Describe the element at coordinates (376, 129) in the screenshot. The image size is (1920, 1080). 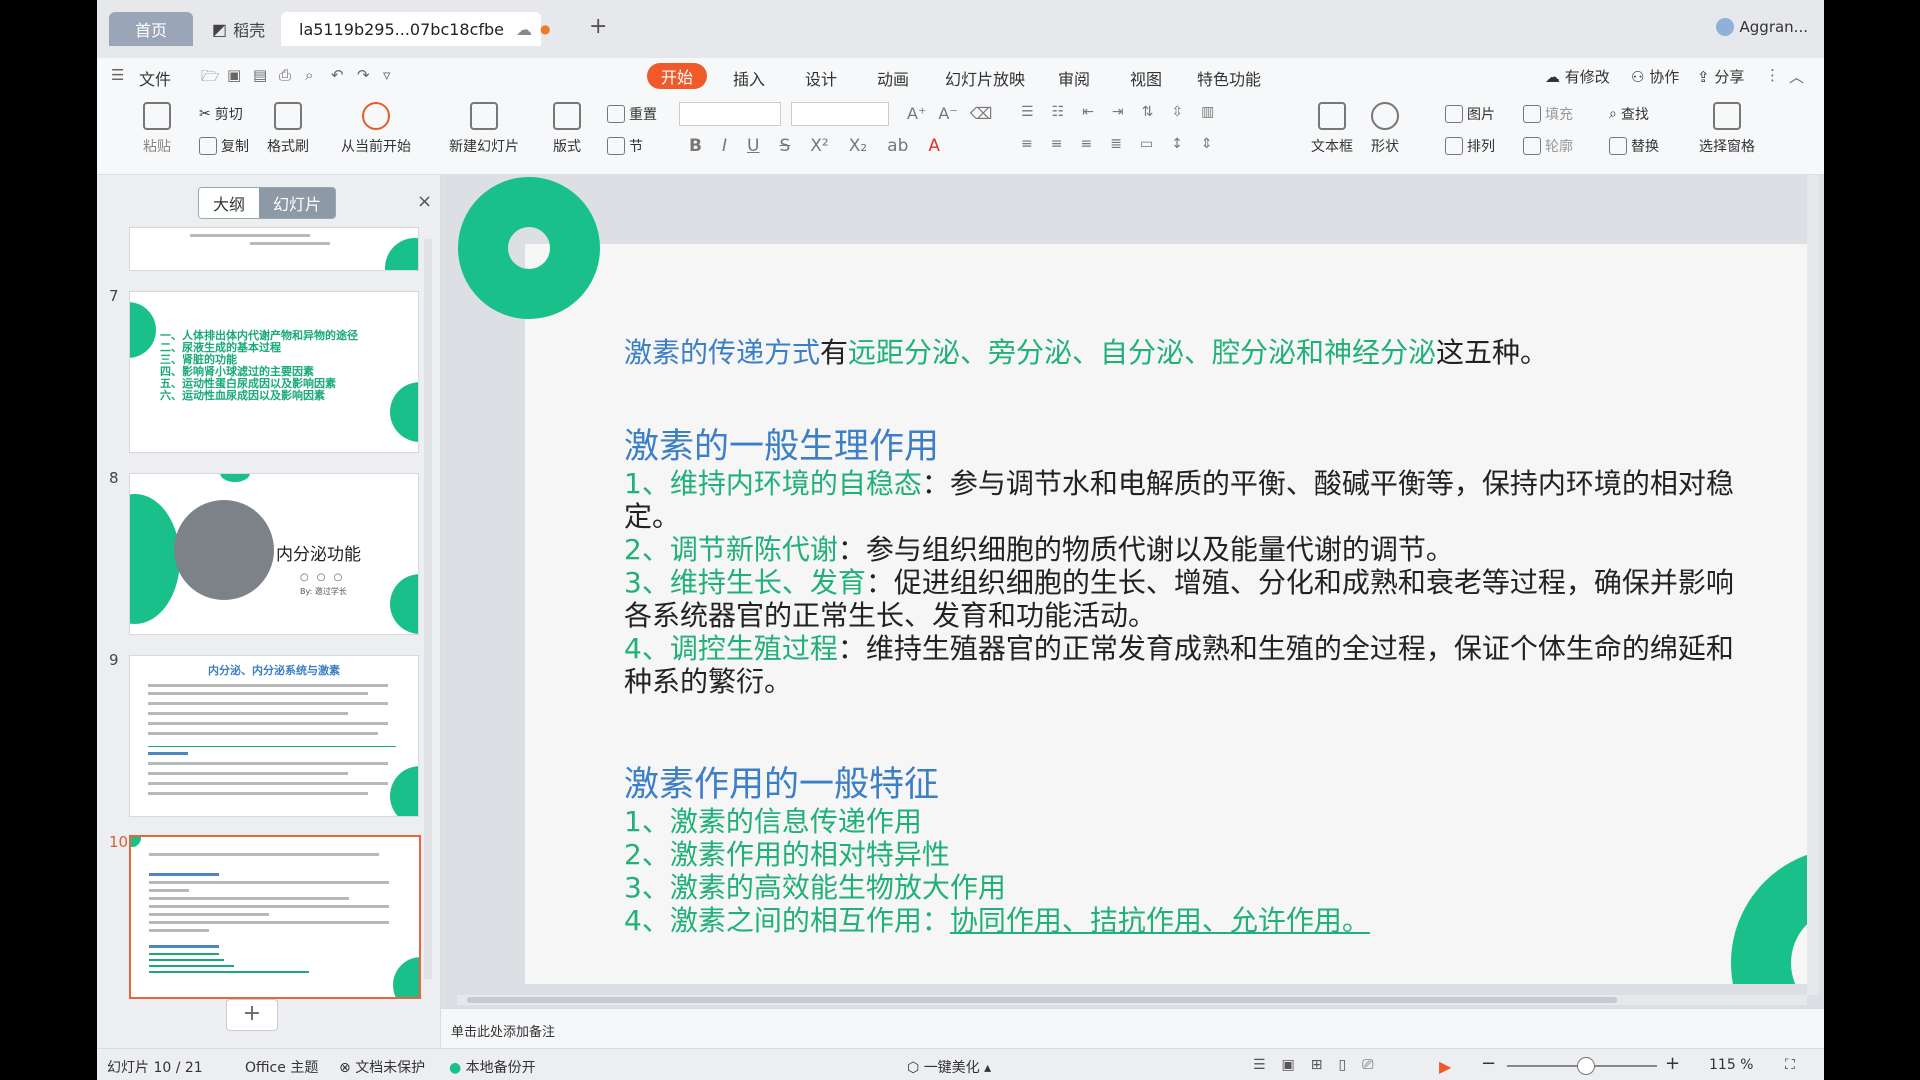
I see `play-from-current-button: 从当前开始` at that location.